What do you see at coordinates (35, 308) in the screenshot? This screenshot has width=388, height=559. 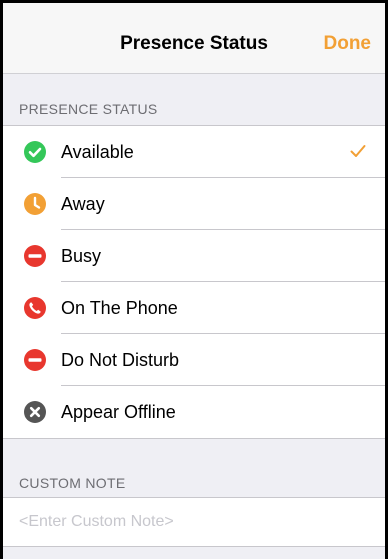 I see `phone-icon` at bounding box center [35, 308].